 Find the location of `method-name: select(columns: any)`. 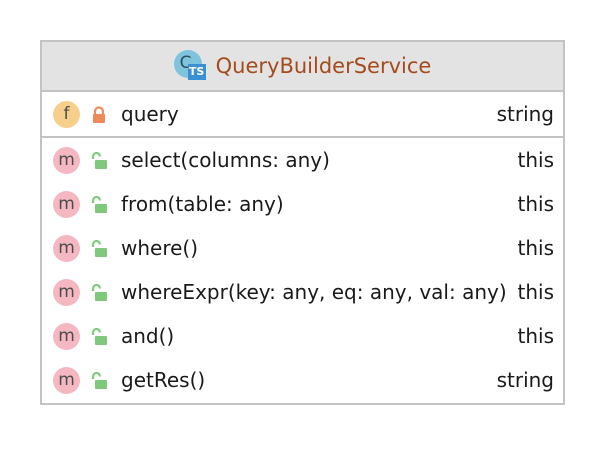

method-name: select(columns: any) is located at coordinates (225, 160).